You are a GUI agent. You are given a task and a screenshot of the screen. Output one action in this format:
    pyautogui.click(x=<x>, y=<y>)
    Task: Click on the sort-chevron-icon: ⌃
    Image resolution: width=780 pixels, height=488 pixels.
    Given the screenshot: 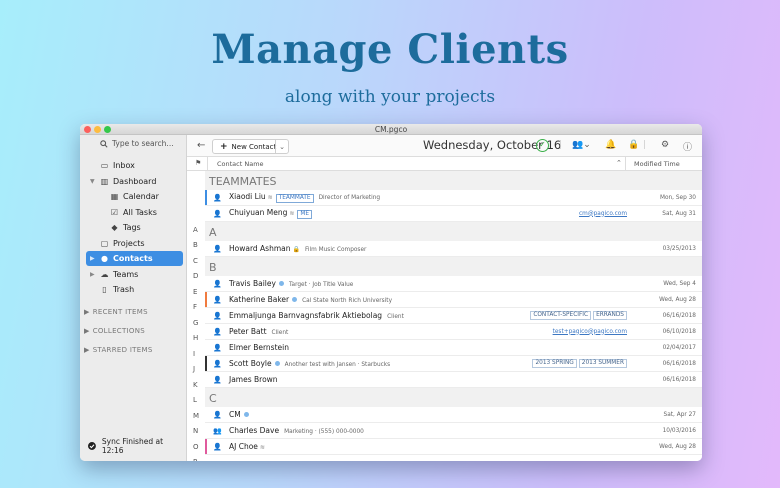 What is the action you would take?
    pyautogui.click(x=619, y=163)
    